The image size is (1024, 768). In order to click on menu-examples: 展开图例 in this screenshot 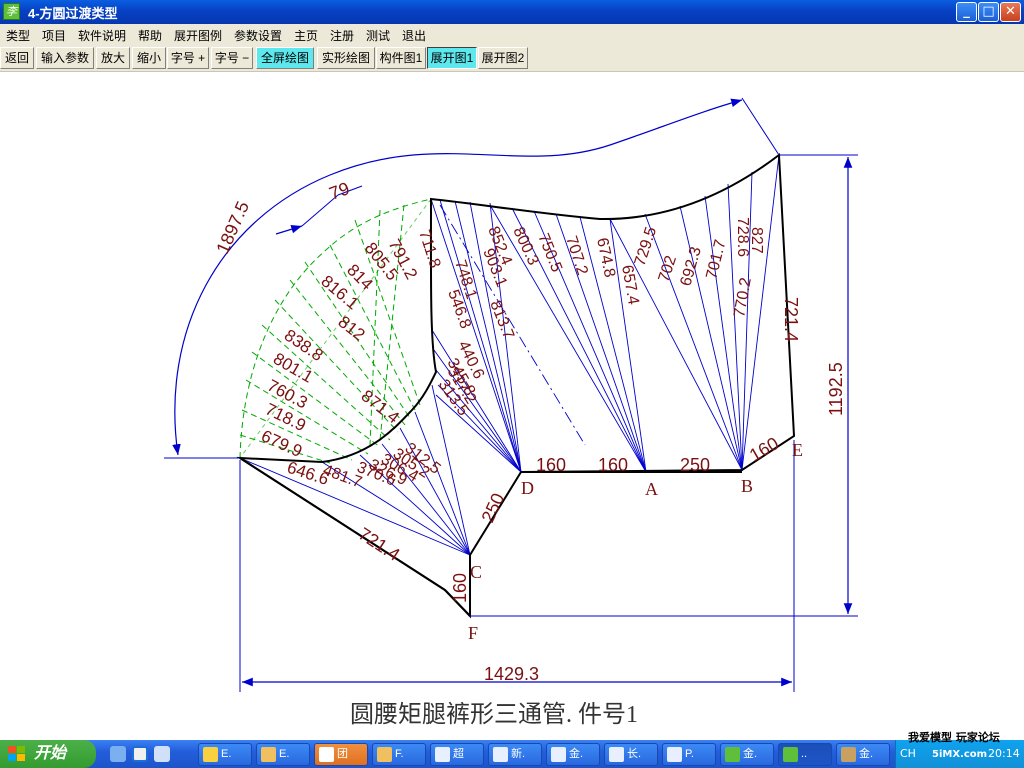, I will do `click(198, 35)`.